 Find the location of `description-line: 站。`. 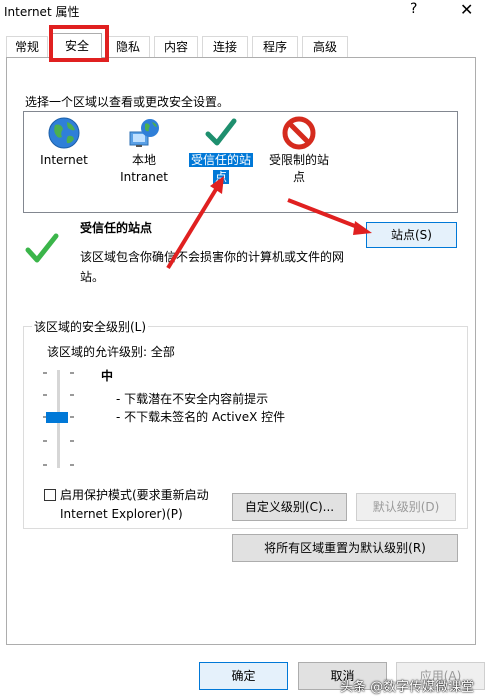

description-line: 站。 is located at coordinates (92, 277).